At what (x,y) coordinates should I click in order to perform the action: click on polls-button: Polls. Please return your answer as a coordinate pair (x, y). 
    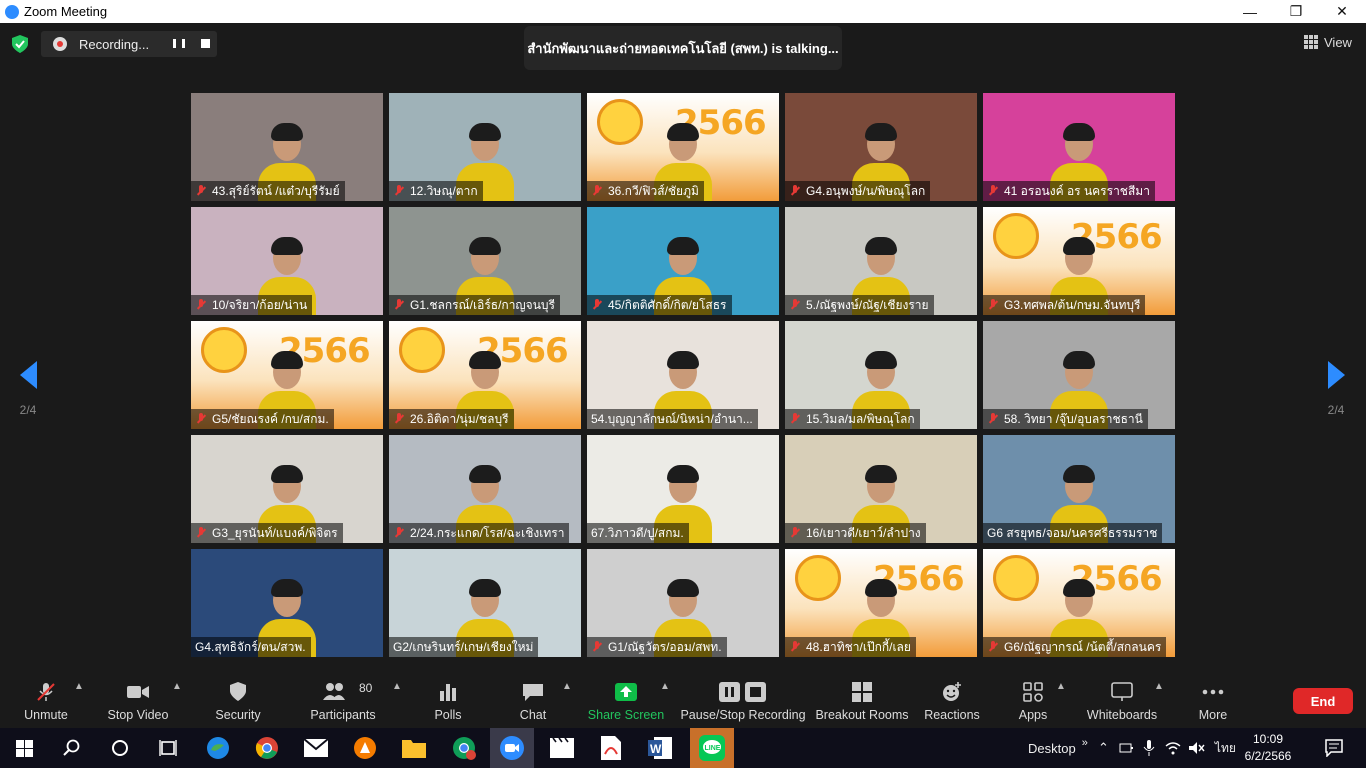
    Looking at the image, I should click on (448, 699).